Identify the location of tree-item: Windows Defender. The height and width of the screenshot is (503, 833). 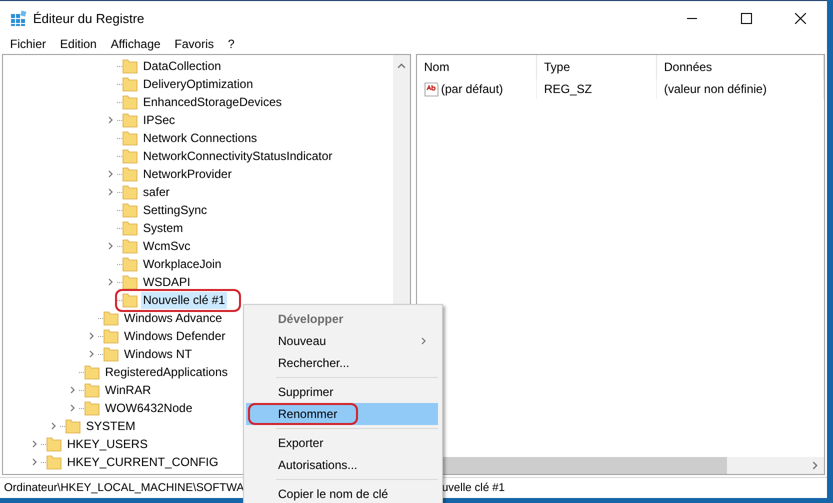
(175, 336).